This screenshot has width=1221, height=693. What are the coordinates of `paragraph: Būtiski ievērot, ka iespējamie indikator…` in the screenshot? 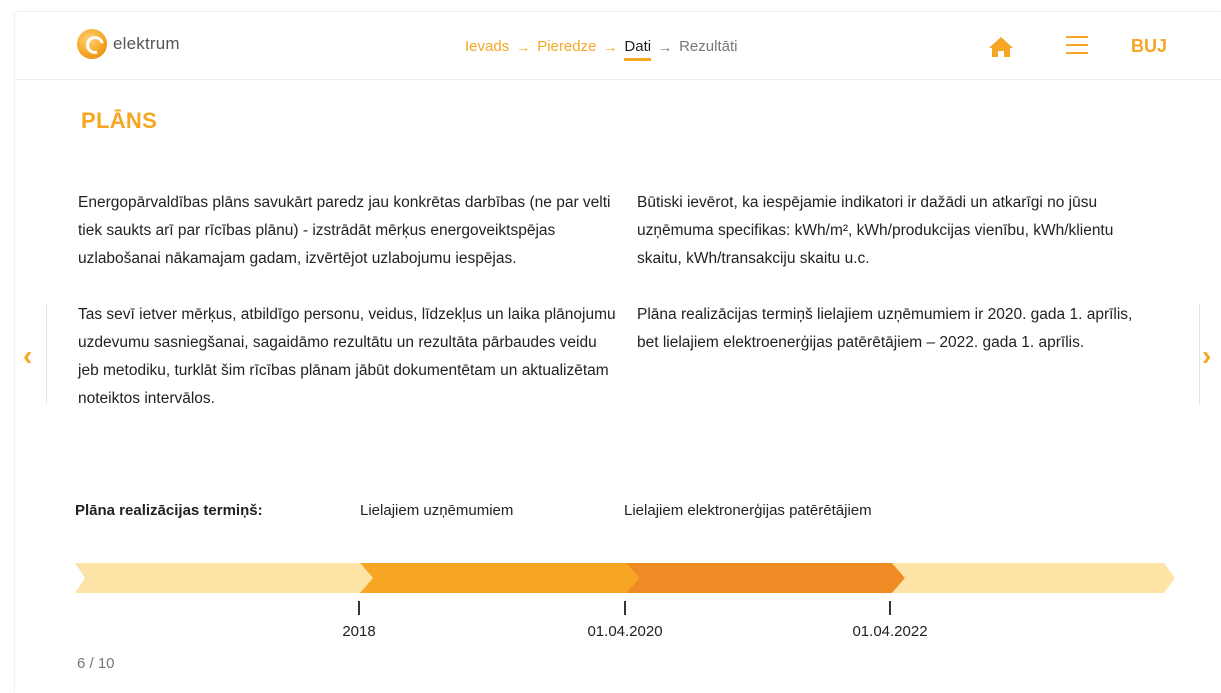 It's located at (875, 230).